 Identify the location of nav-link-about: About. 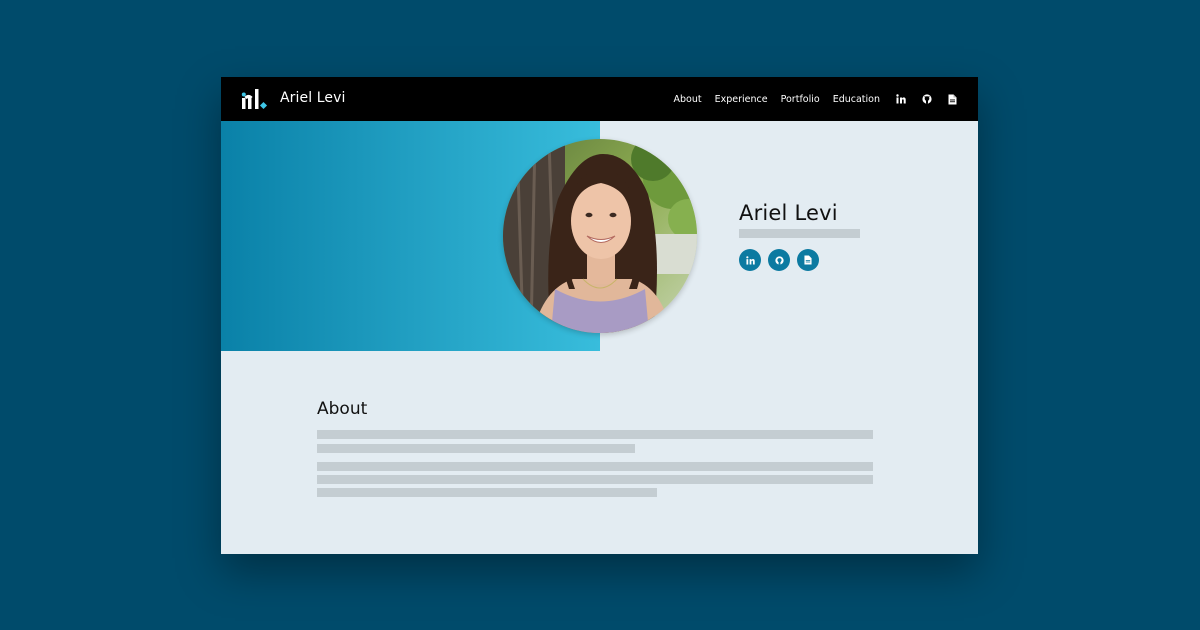
(688, 99).